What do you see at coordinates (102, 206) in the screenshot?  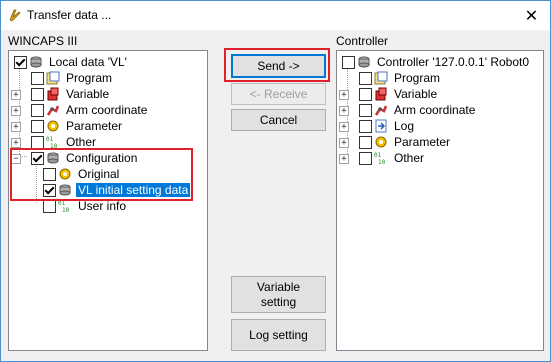 I see `tree-node-label: User info` at bounding box center [102, 206].